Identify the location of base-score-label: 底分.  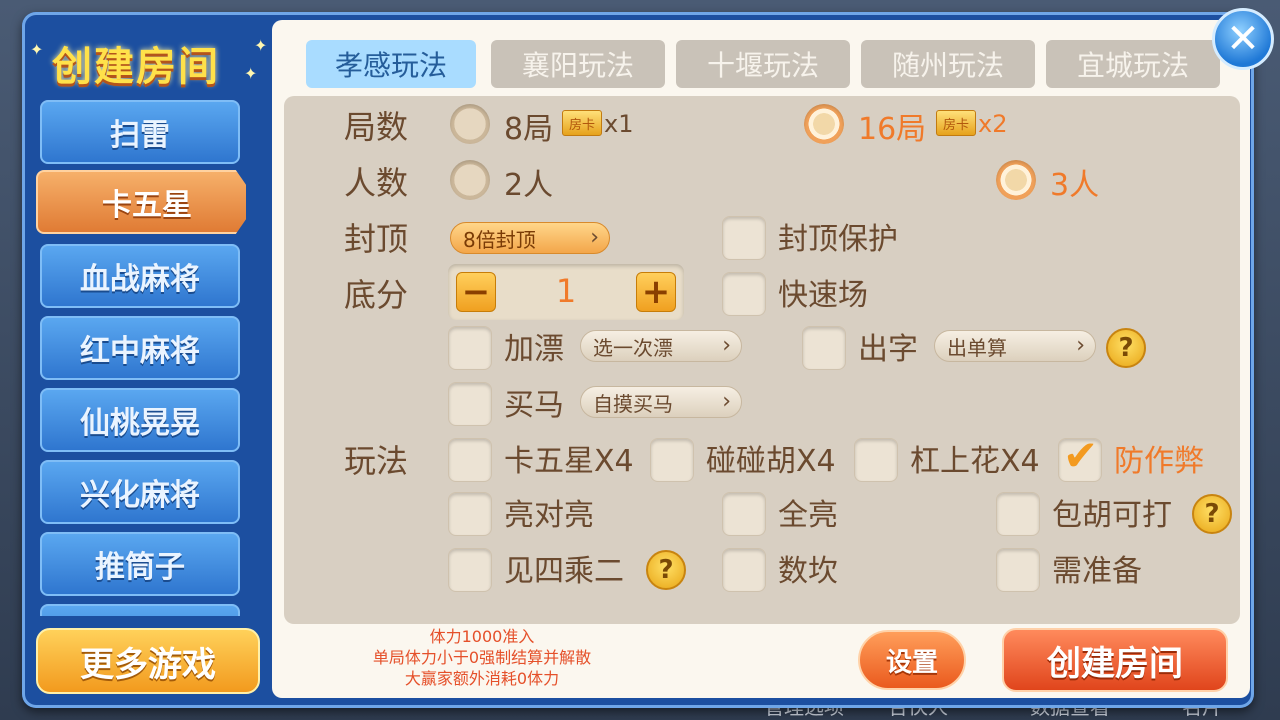
(376, 295).